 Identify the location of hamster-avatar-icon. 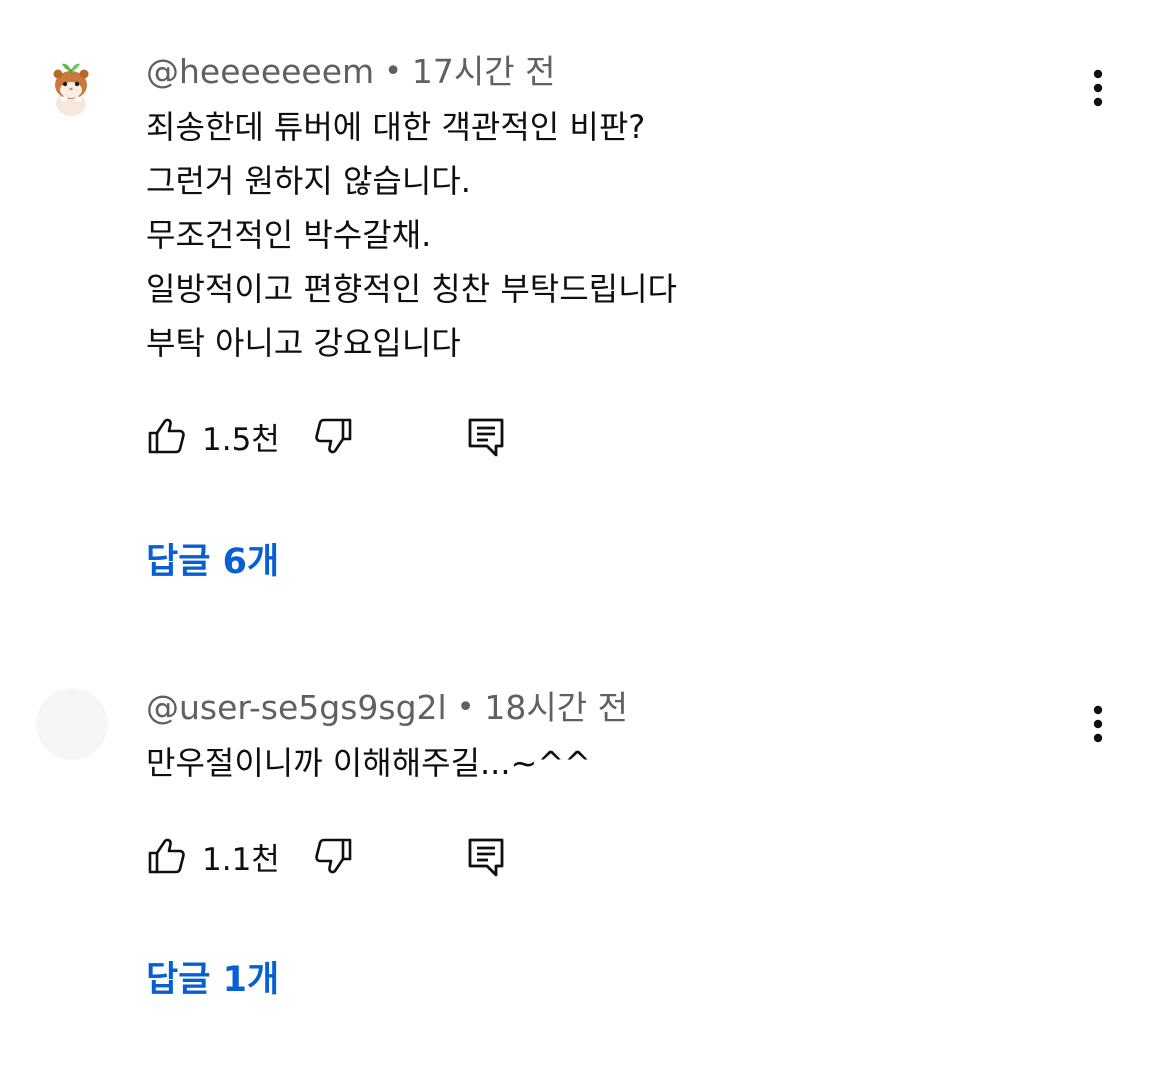
(72, 88).